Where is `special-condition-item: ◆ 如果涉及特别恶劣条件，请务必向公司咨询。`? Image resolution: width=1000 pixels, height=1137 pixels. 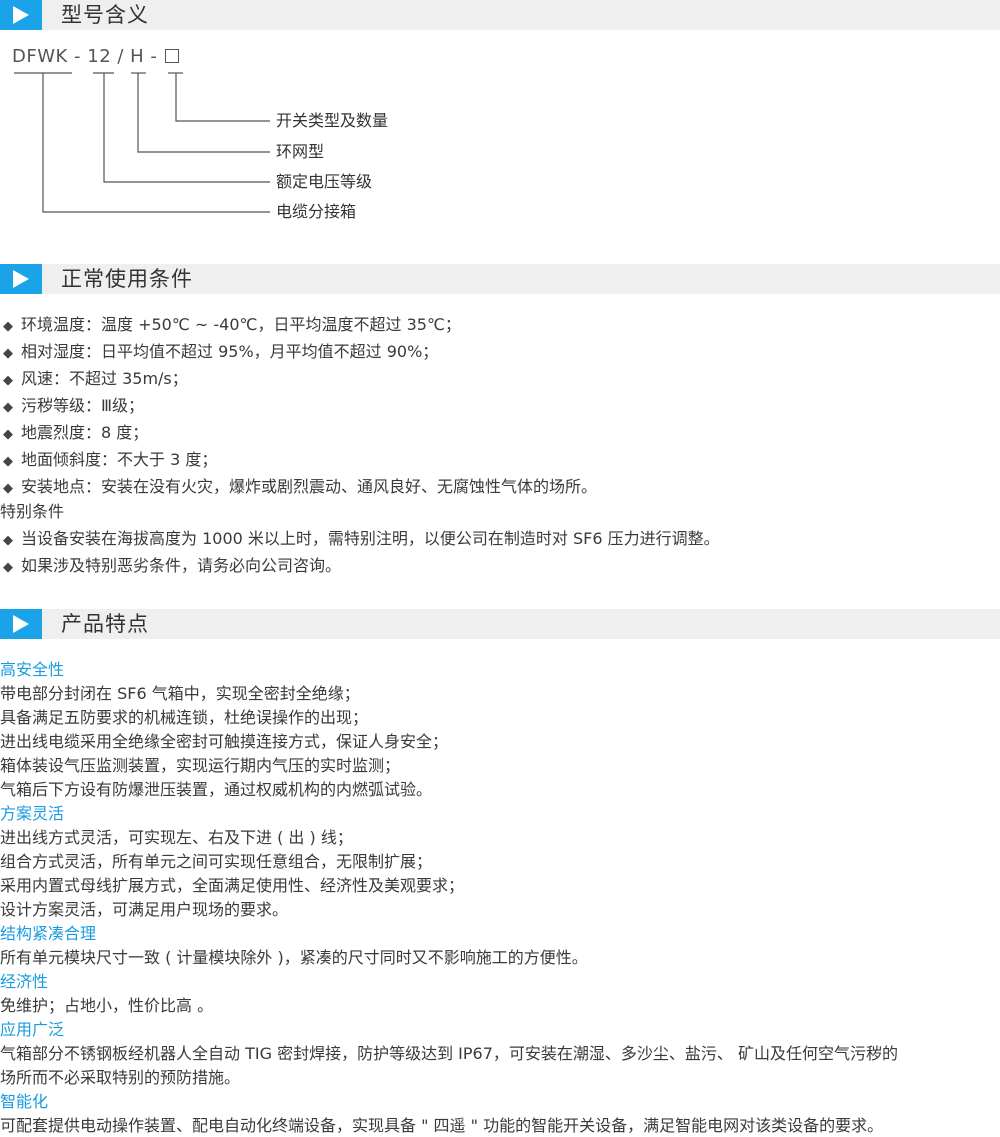
special-condition-item: ◆ 如果涉及特别恶劣条件，请务必向公司咨询。 is located at coordinates (172, 567).